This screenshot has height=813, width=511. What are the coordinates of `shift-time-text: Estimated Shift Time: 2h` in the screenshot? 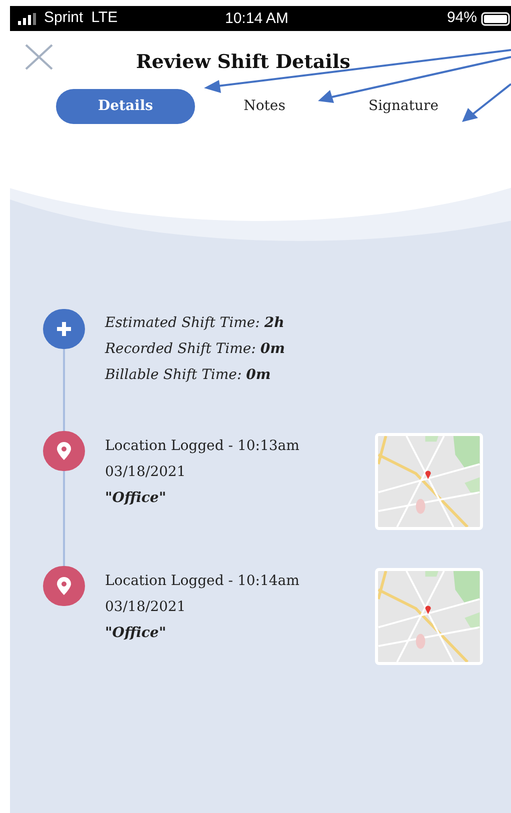 It's located at (195, 323).